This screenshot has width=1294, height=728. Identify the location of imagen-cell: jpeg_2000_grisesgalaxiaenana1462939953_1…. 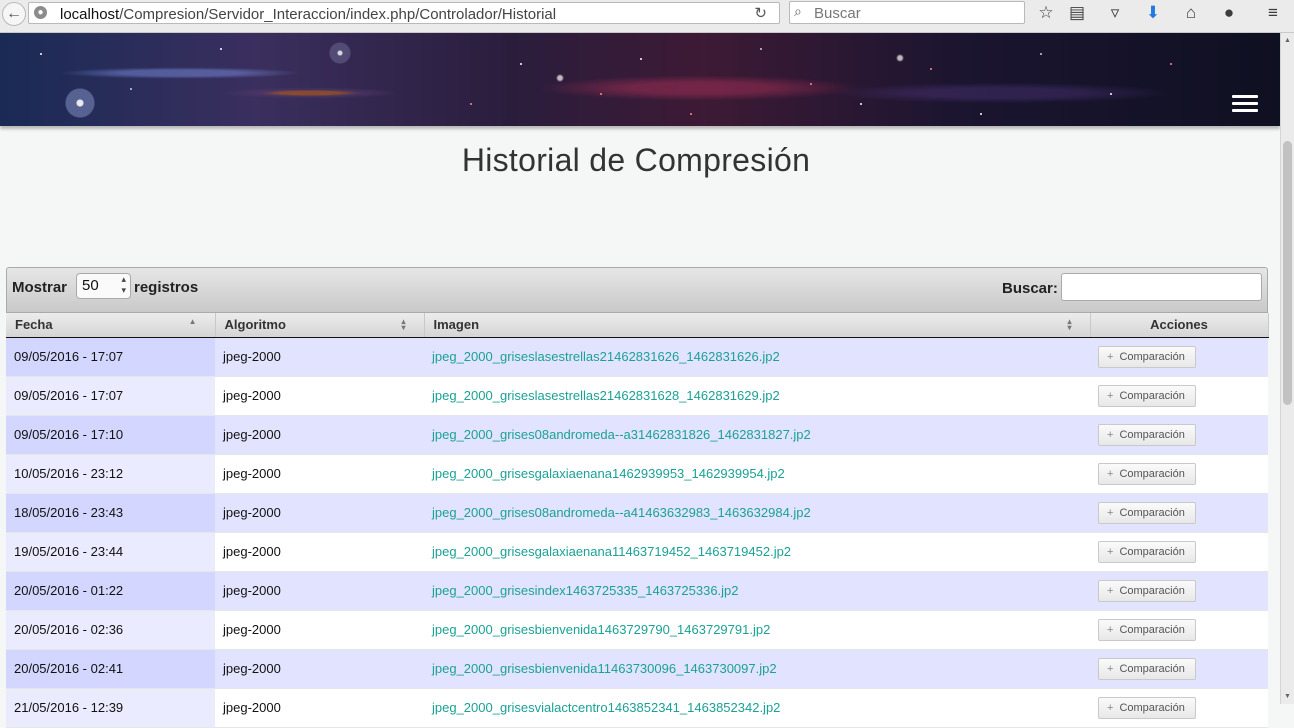
(757, 474).